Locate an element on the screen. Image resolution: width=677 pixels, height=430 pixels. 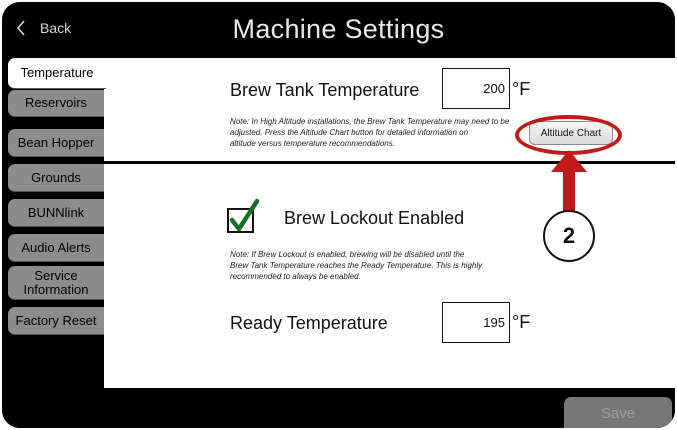
tab-label: BUNNlink is located at coordinates (56, 212).